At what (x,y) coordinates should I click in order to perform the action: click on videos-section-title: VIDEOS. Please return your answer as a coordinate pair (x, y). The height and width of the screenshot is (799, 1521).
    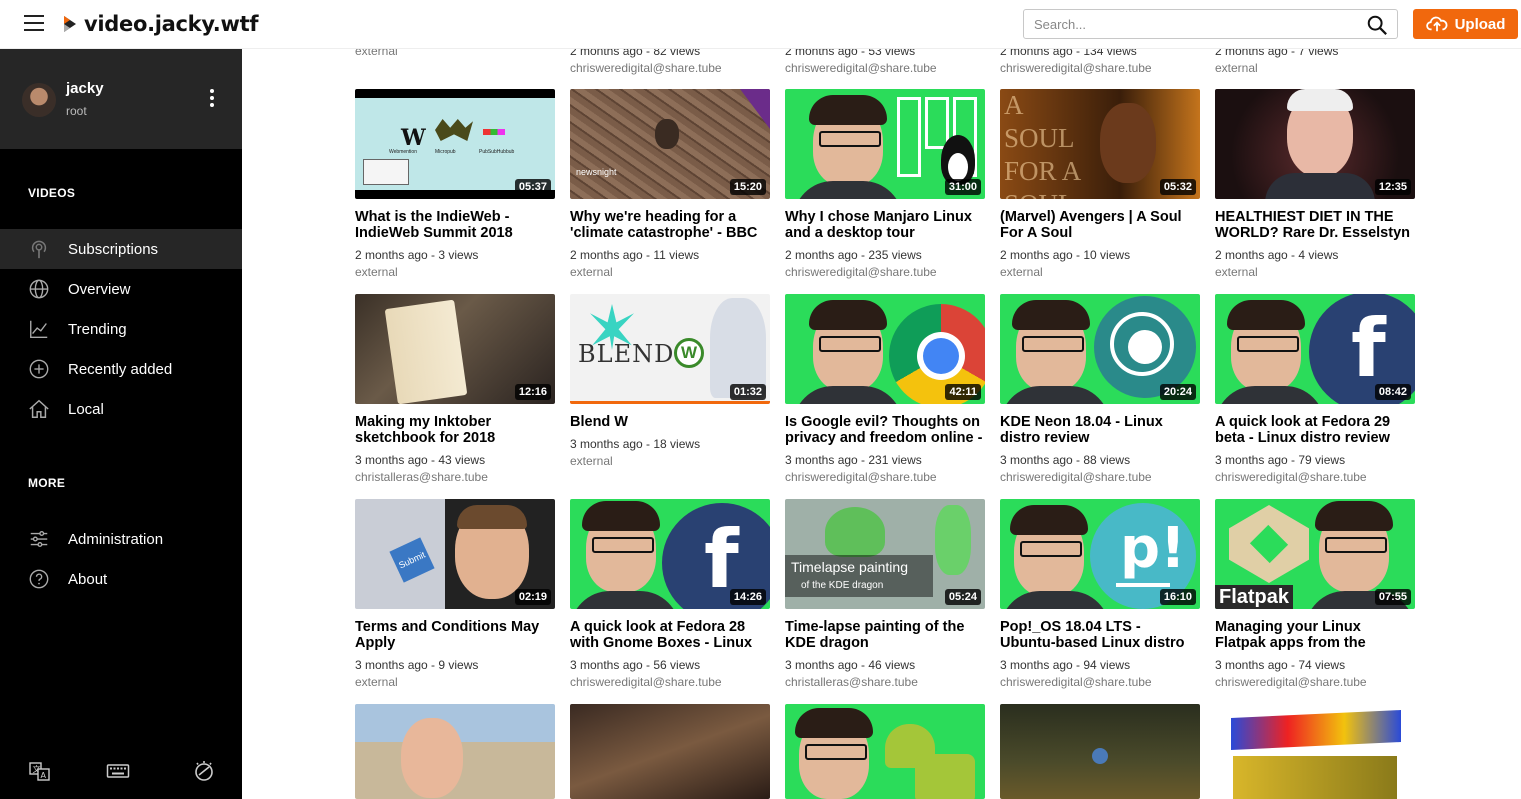
    Looking at the image, I should click on (52, 193).